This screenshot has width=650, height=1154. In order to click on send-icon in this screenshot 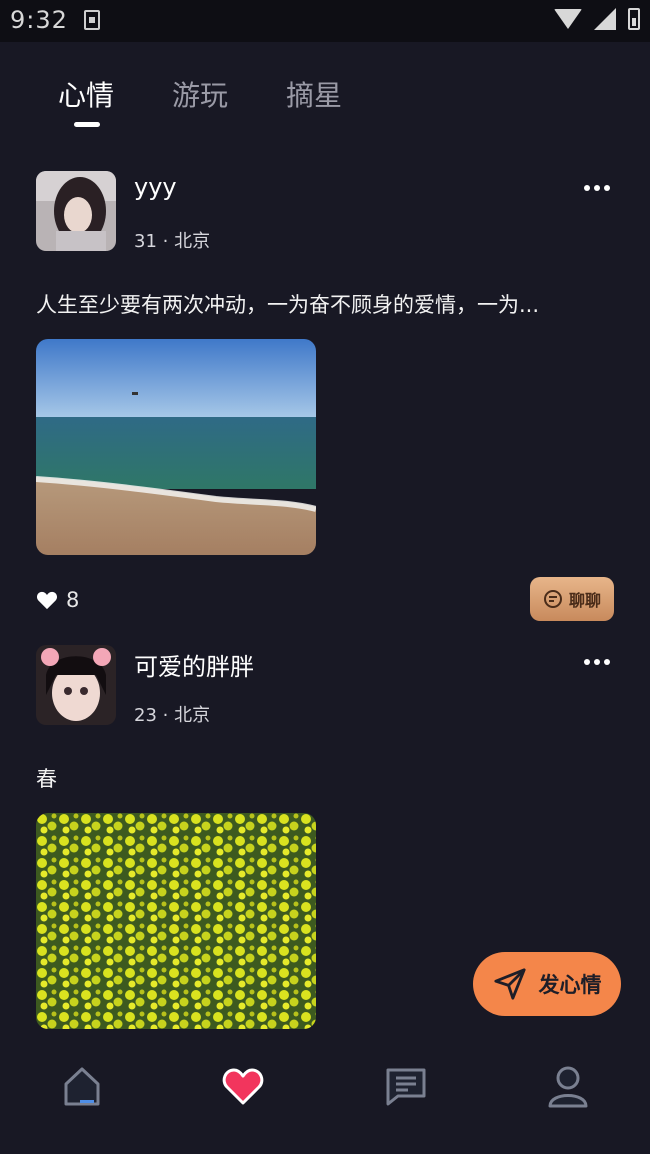, I will do `click(509, 984)`.